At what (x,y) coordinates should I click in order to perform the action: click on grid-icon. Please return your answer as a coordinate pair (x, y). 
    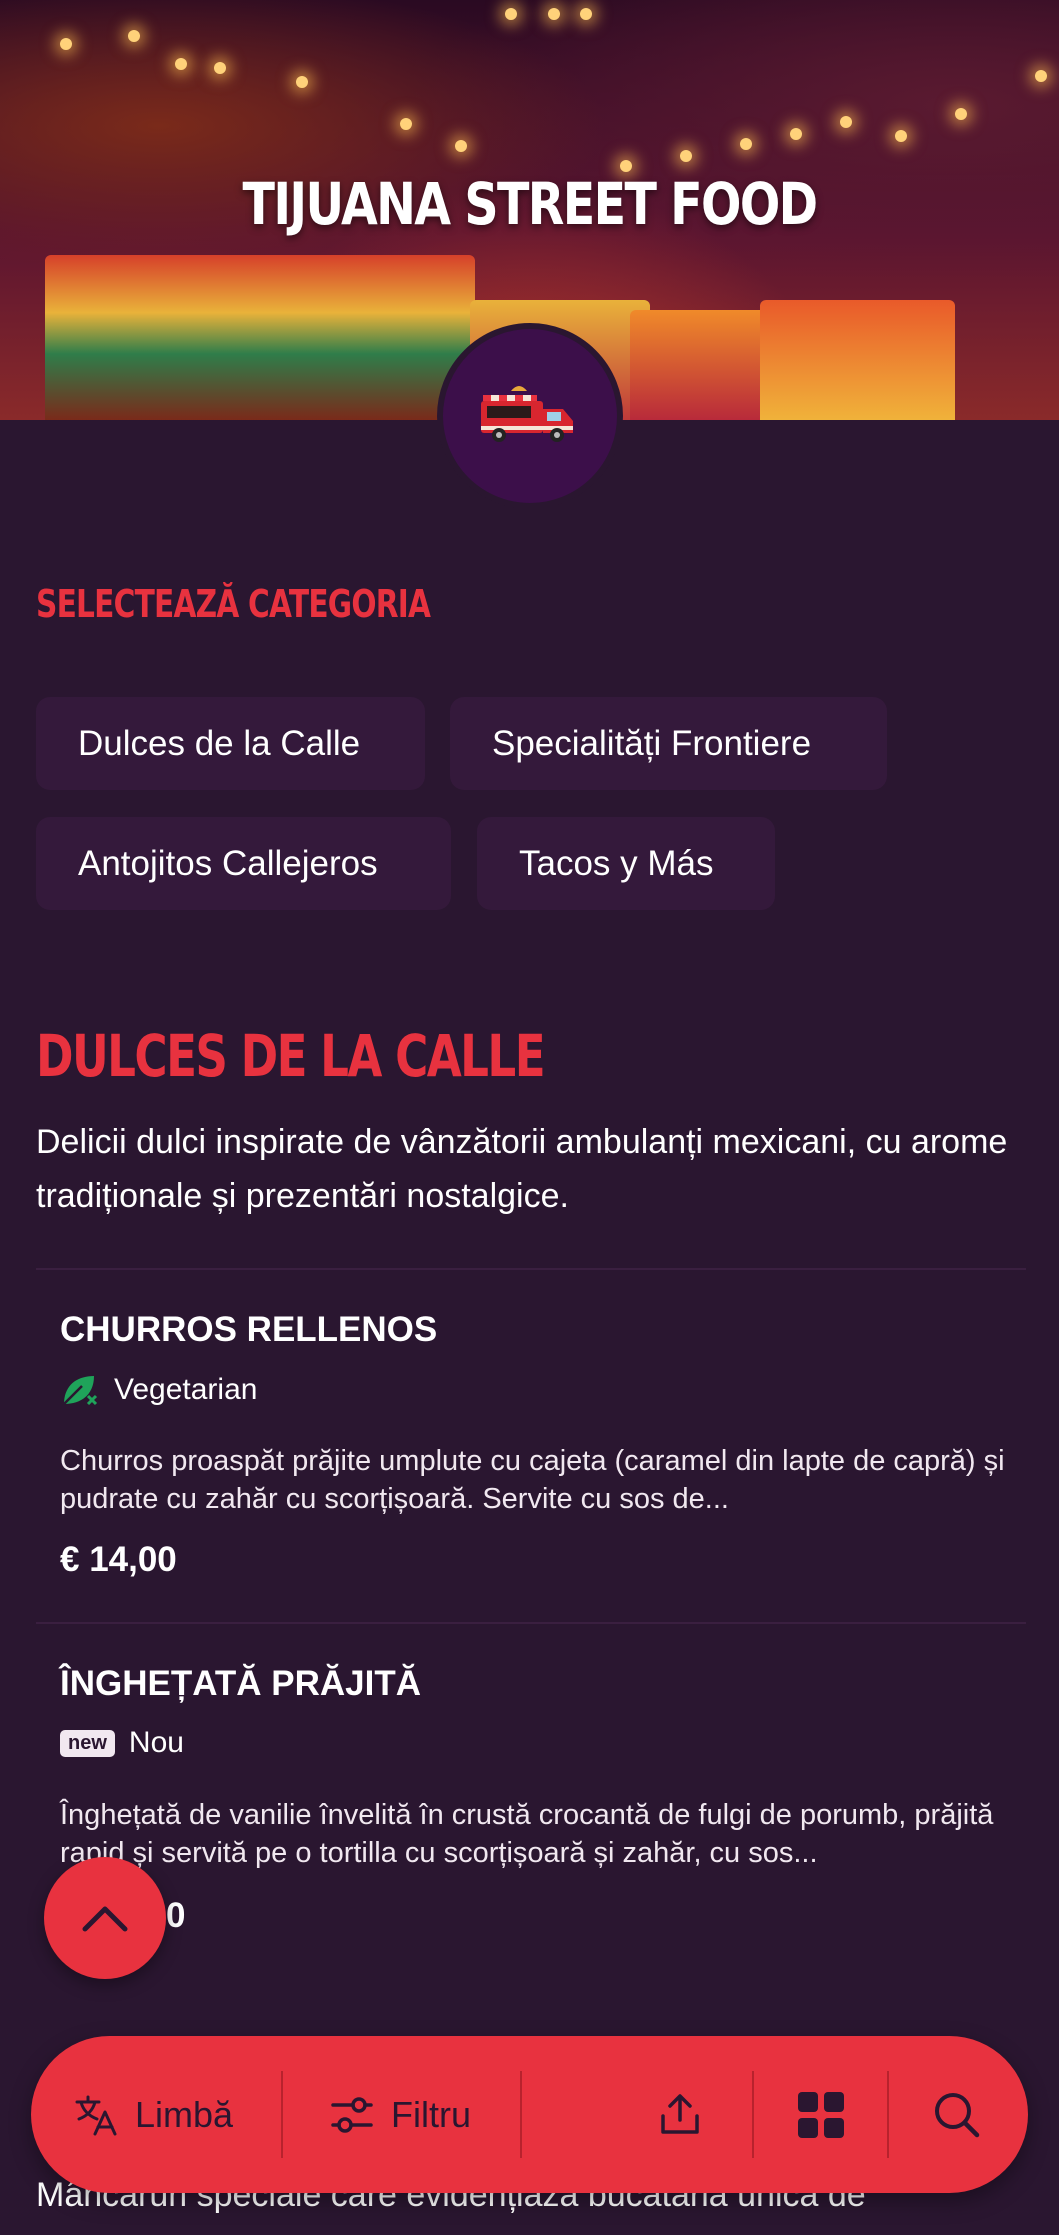
    Looking at the image, I should click on (821, 2114).